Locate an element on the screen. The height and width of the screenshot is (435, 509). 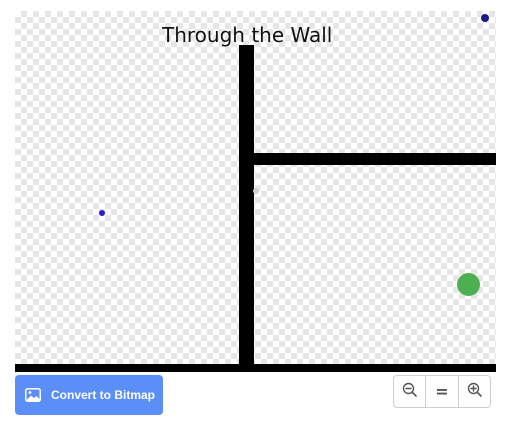
green-ball is located at coordinates (468, 284).